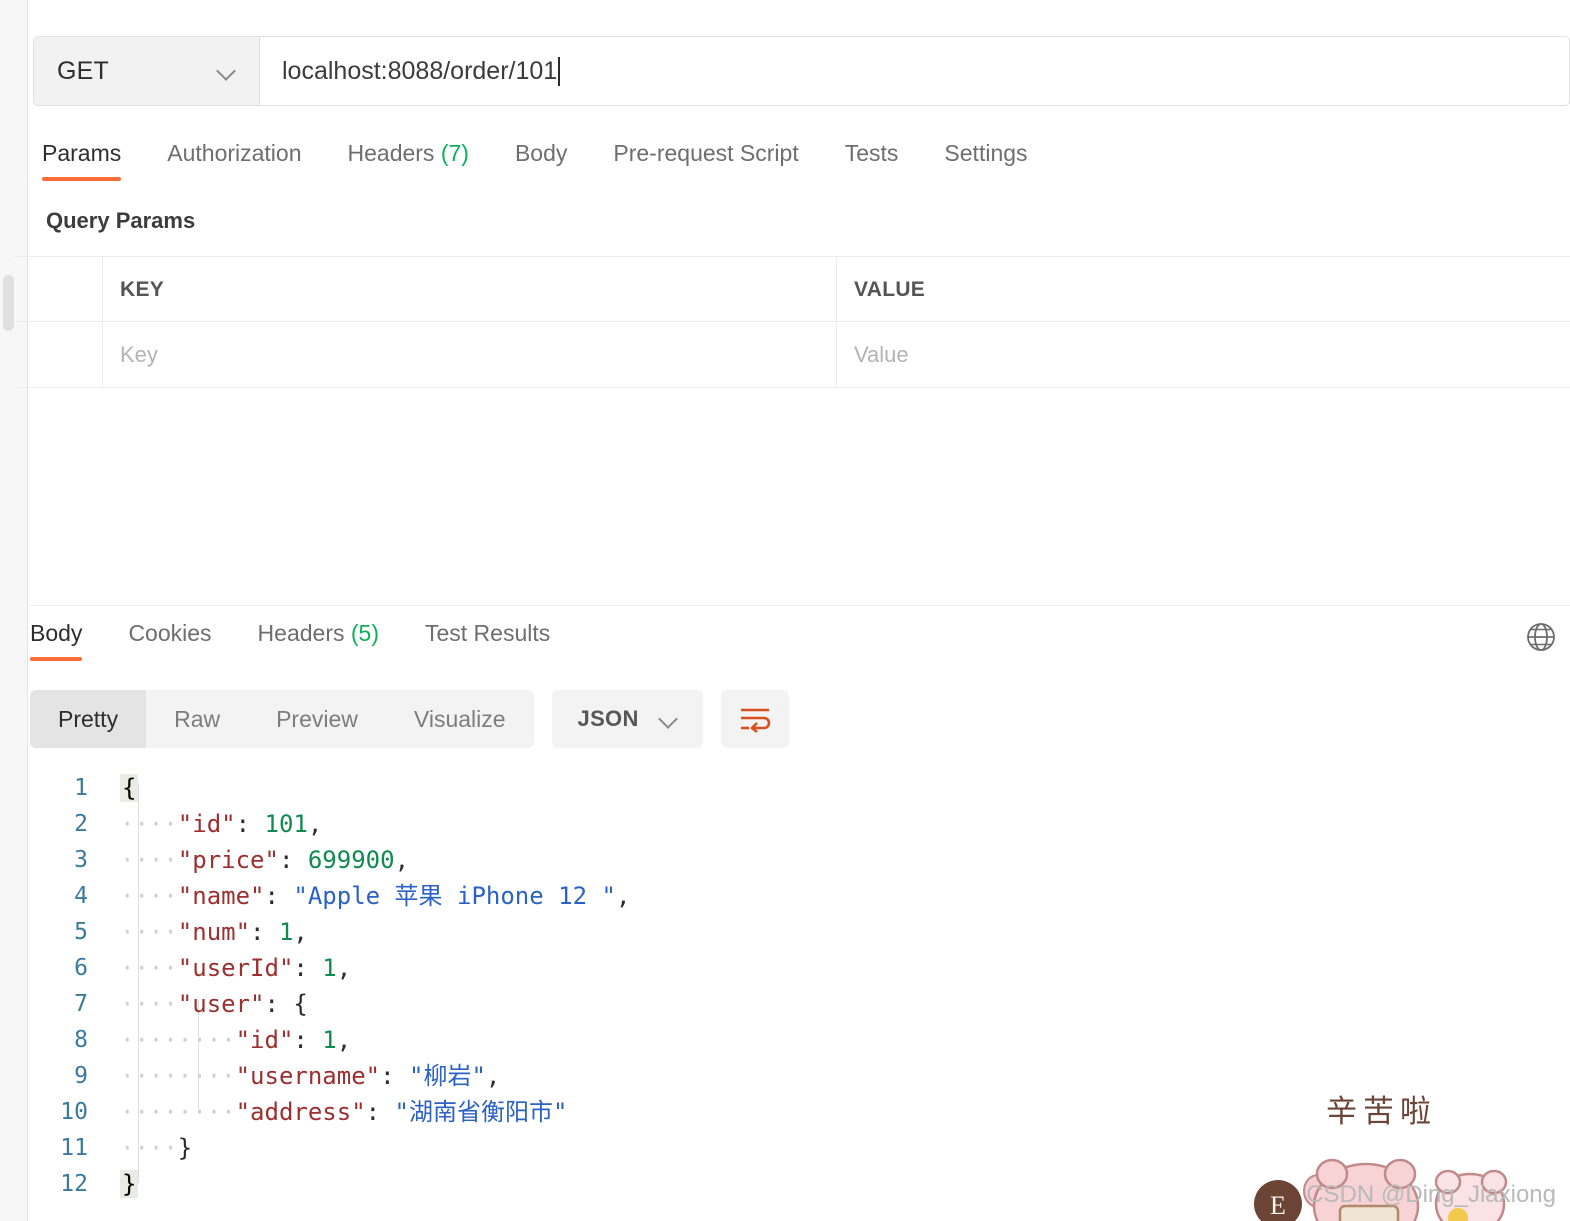 The height and width of the screenshot is (1221, 1570). Describe the element at coordinates (420, 70) in the screenshot. I see `request-url-value: localhost:8088/order/101` at that location.